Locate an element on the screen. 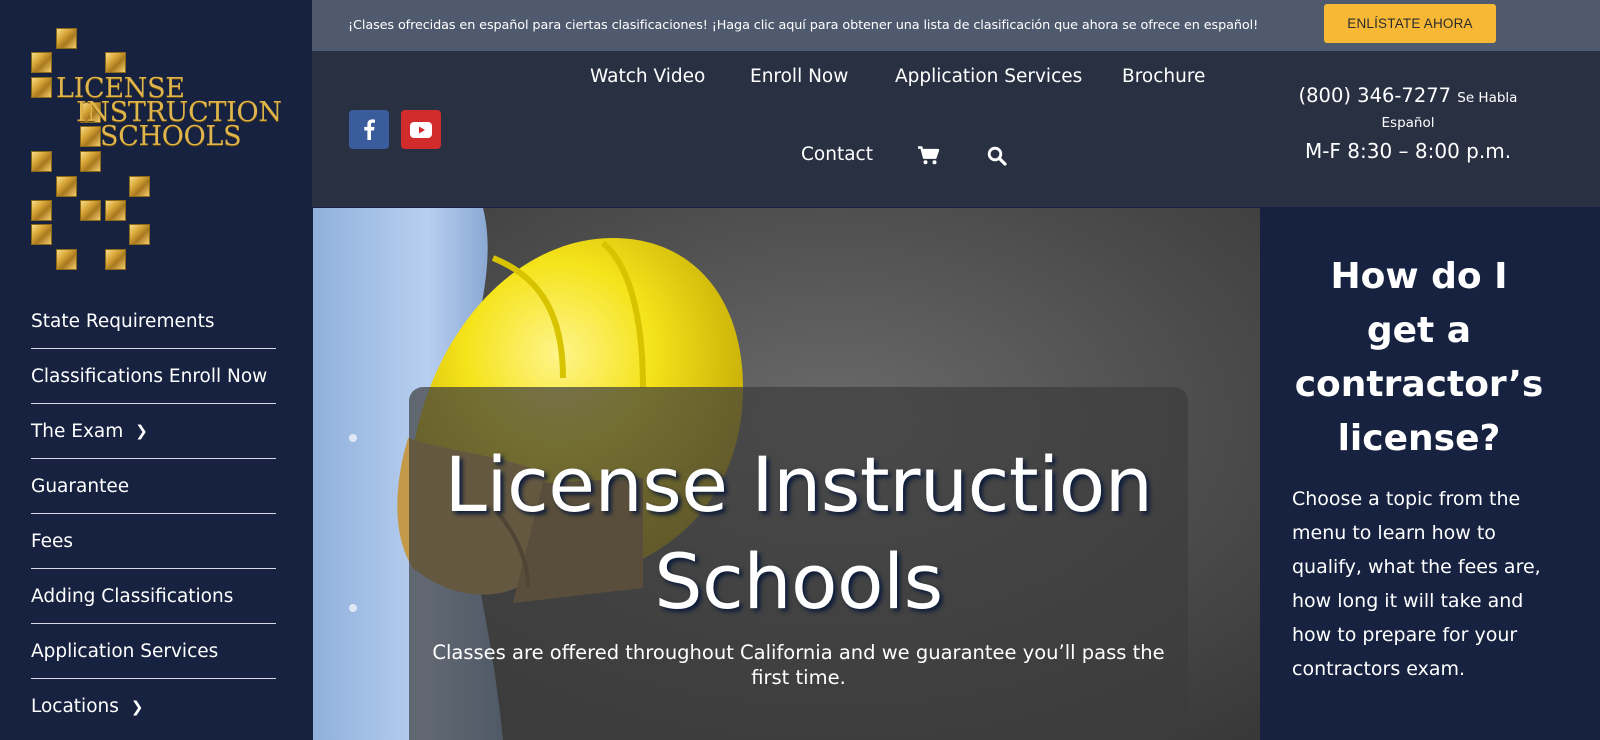 This screenshot has width=1600, height=740. sidebar-item-label: Fees is located at coordinates (52, 541).